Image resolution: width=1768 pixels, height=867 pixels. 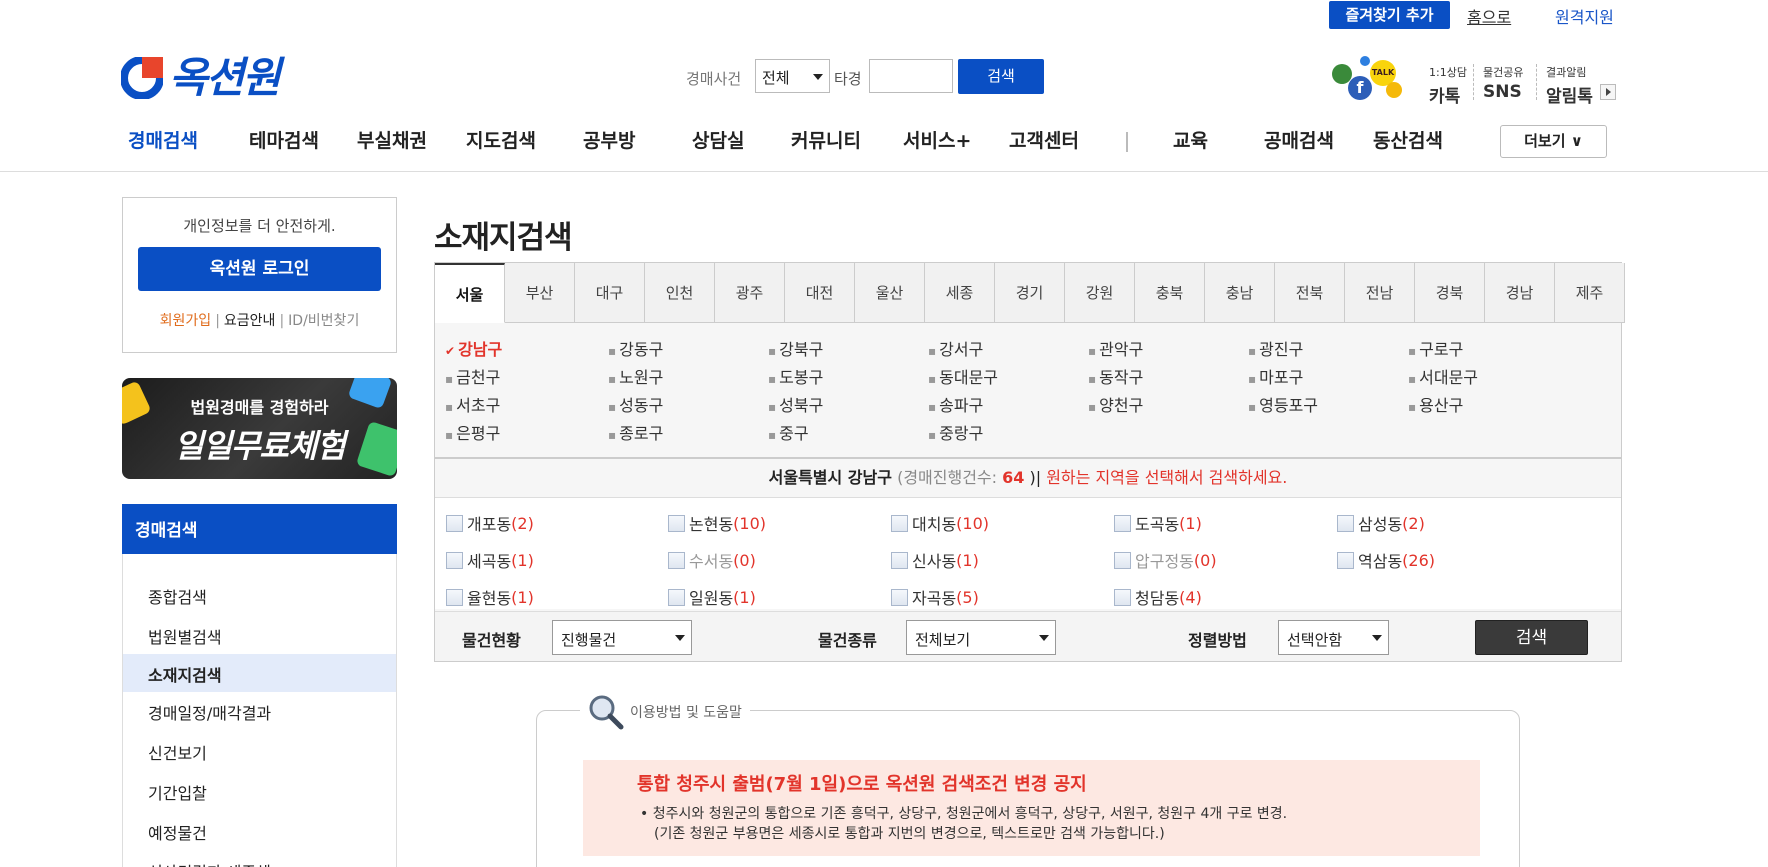 What do you see at coordinates (259, 269) in the screenshot?
I see `login-button: 옥션원 로그인` at bounding box center [259, 269].